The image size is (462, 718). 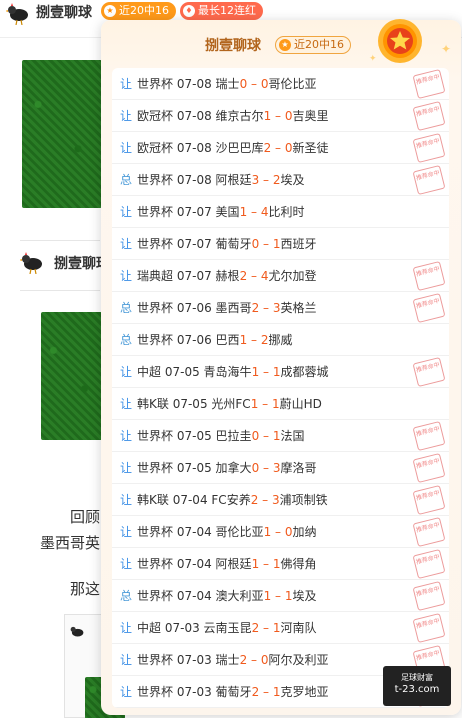 What do you see at coordinates (126, 180) in the screenshot?
I see `bet-type-label: 总` at bounding box center [126, 180].